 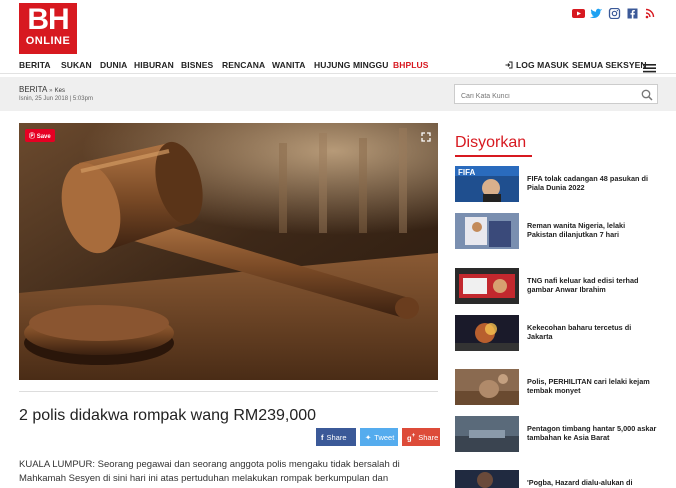 I want to click on twitter-tweet-label: Tweet, so click(x=384, y=437).